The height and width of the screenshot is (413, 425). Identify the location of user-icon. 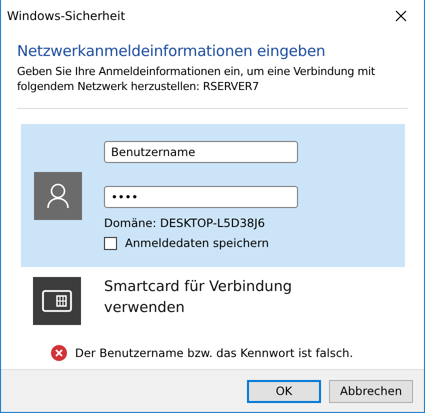
(58, 196).